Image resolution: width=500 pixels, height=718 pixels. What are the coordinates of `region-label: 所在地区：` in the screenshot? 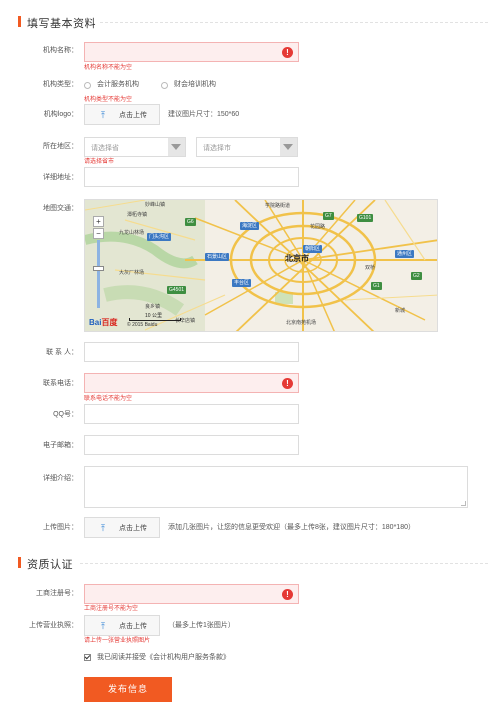 It's located at (60, 146).